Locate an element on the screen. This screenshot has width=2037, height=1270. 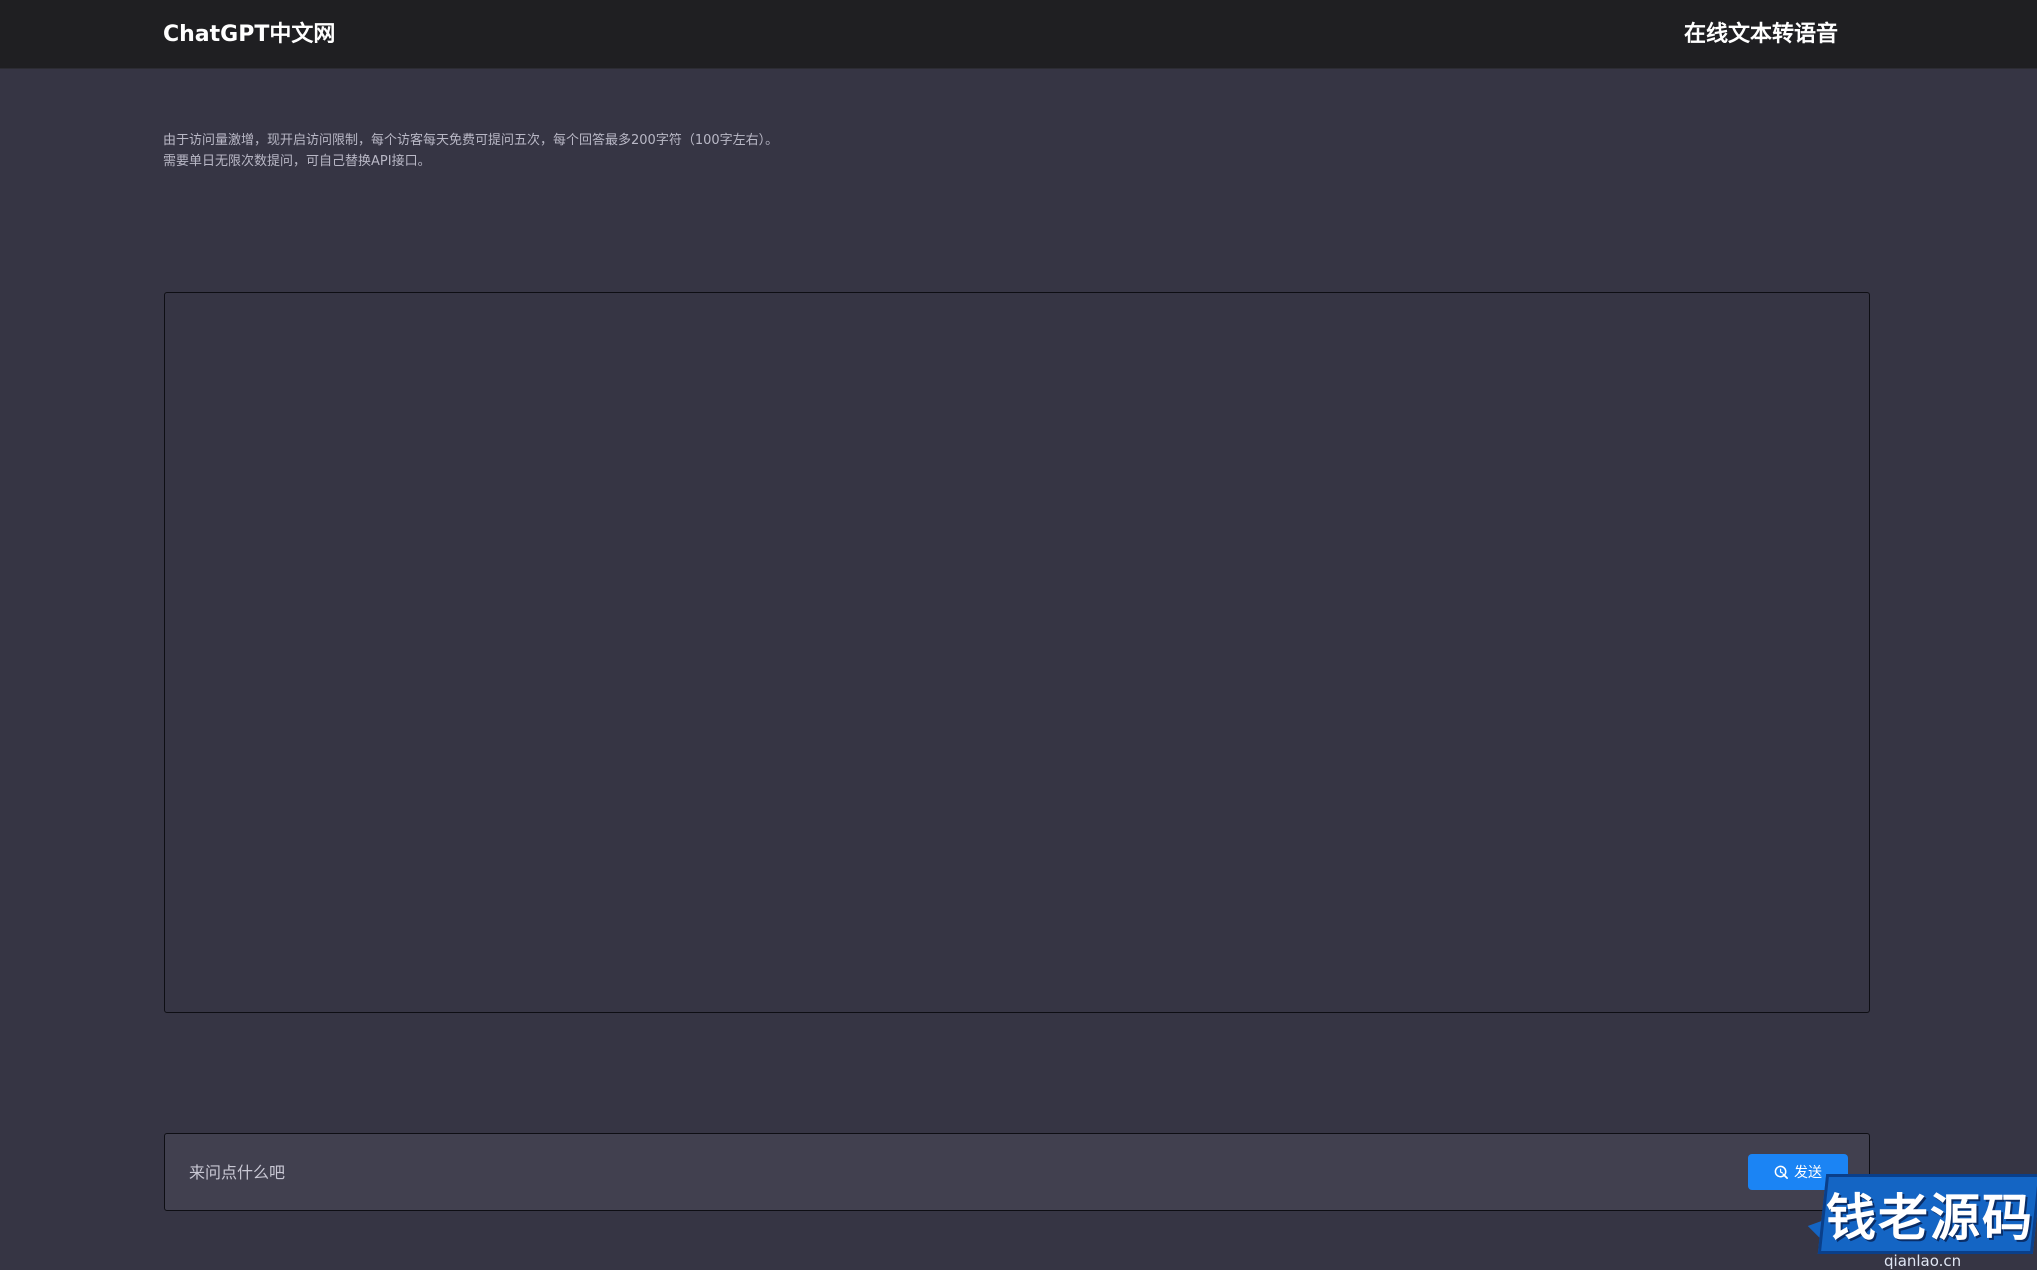
message-composer: 发送 is located at coordinates (1017, 1172).